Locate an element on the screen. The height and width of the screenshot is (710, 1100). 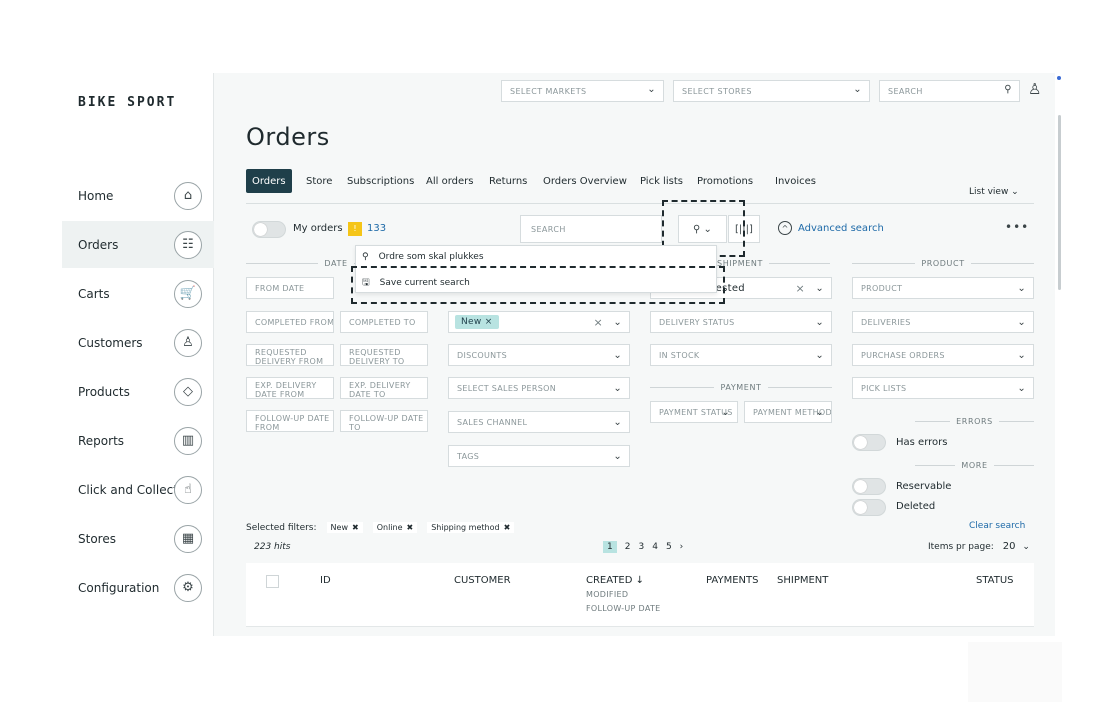
product-select: PRODUCT ⌄ is located at coordinates (943, 288).